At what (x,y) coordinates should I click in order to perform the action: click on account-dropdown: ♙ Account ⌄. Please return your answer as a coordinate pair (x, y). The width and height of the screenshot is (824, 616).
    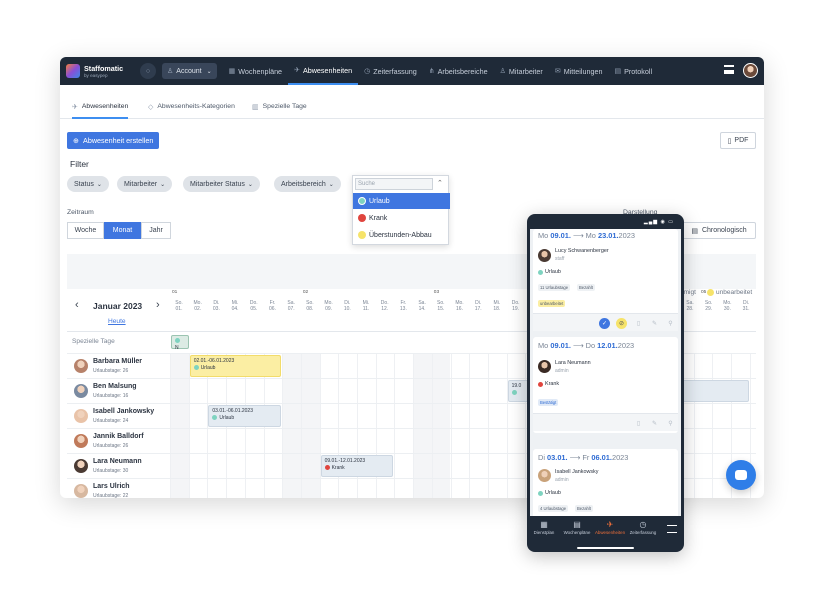
    Looking at the image, I should click on (189, 71).